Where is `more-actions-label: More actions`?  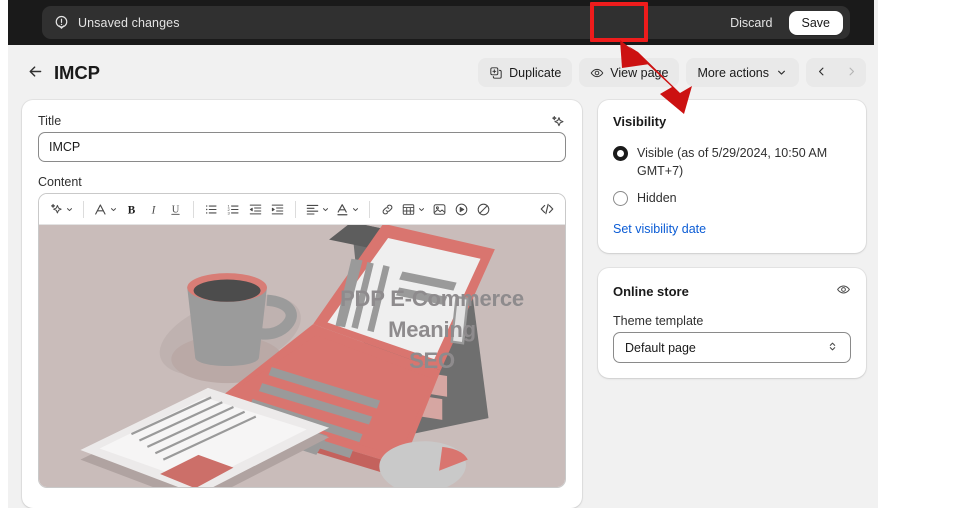
more-actions-label: More actions is located at coordinates (733, 72).